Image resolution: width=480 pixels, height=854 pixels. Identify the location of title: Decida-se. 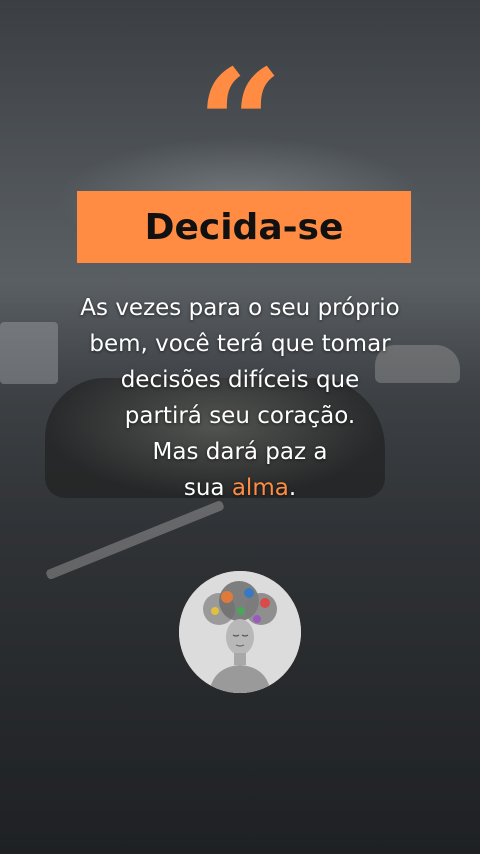
(244, 227).